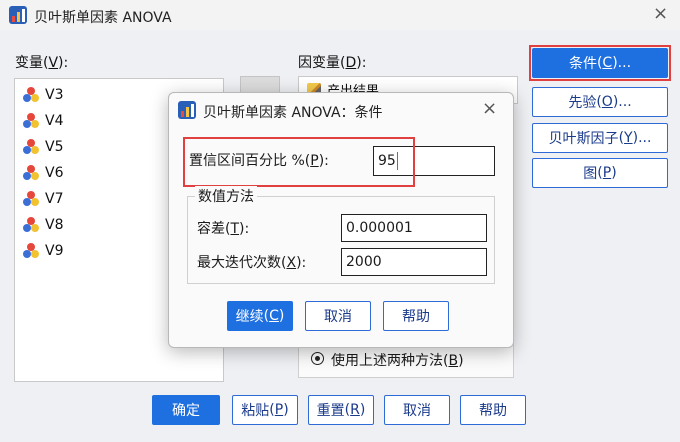 Image resolution: width=680 pixels, height=442 pixels. Describe the element at coordinates (332, 63) in the screenshot. I see `dependent-label: 因变量(D):` at that location.